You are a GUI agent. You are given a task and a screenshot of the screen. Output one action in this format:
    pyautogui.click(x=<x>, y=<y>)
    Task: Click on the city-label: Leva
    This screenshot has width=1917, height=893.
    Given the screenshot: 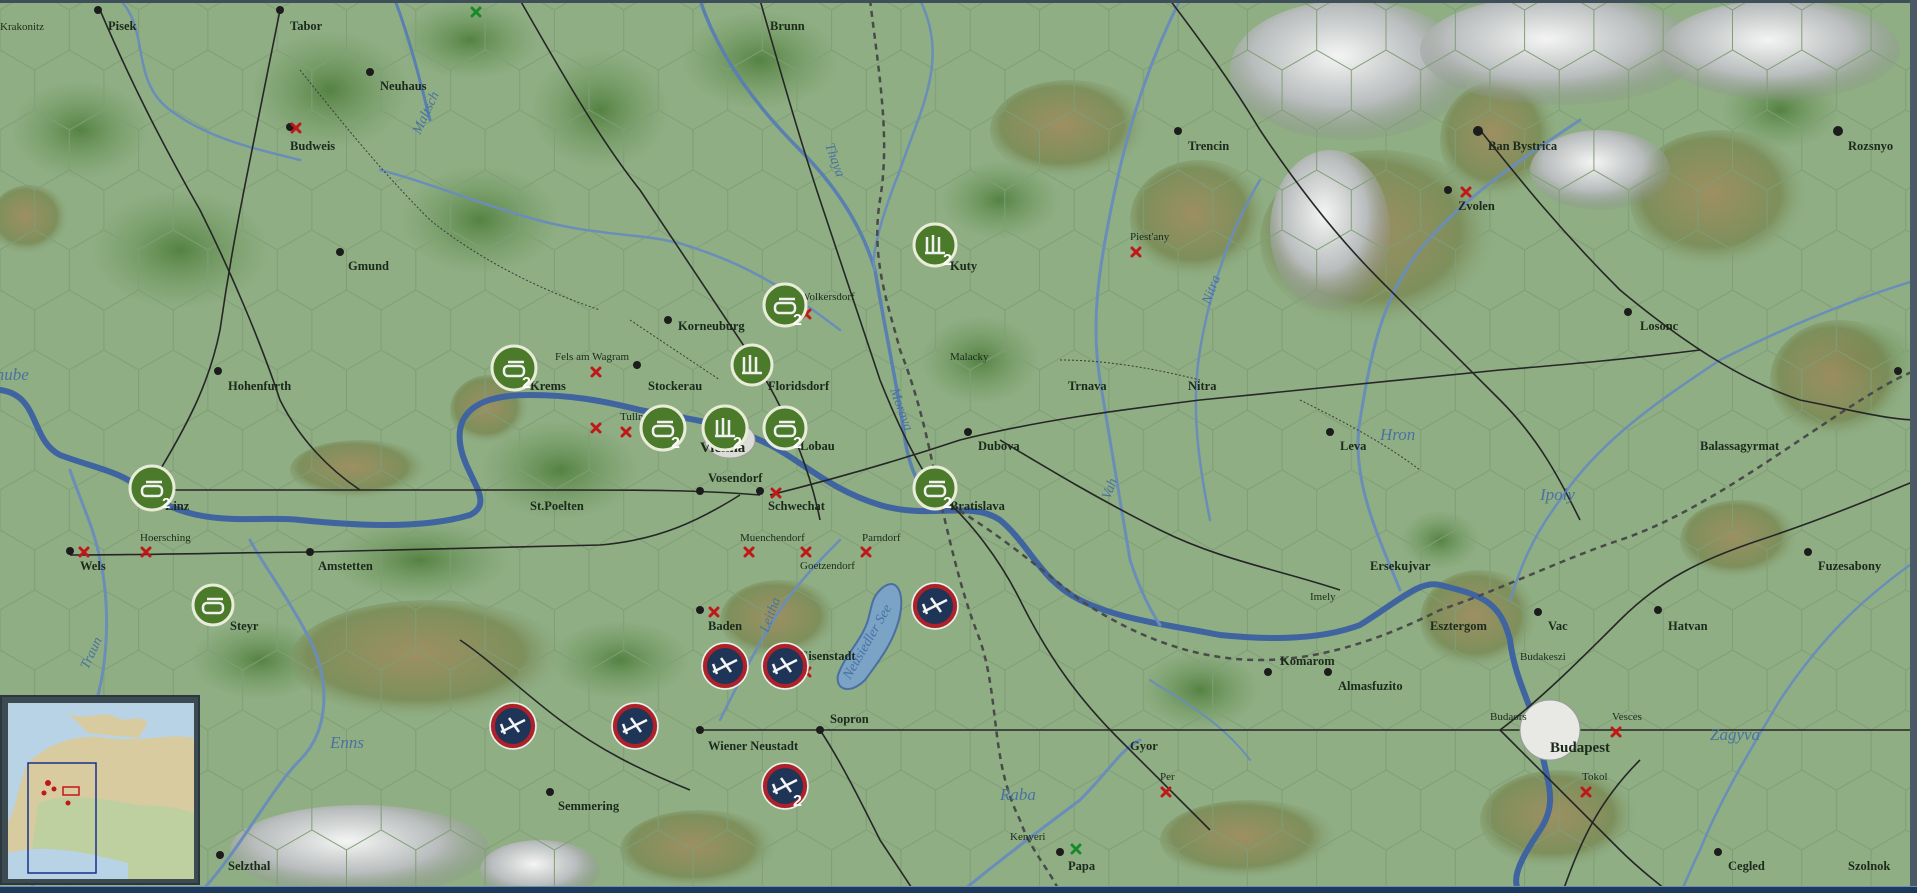 What is the action you would take?
    pyautogui.click(x=1353, y=446)
    